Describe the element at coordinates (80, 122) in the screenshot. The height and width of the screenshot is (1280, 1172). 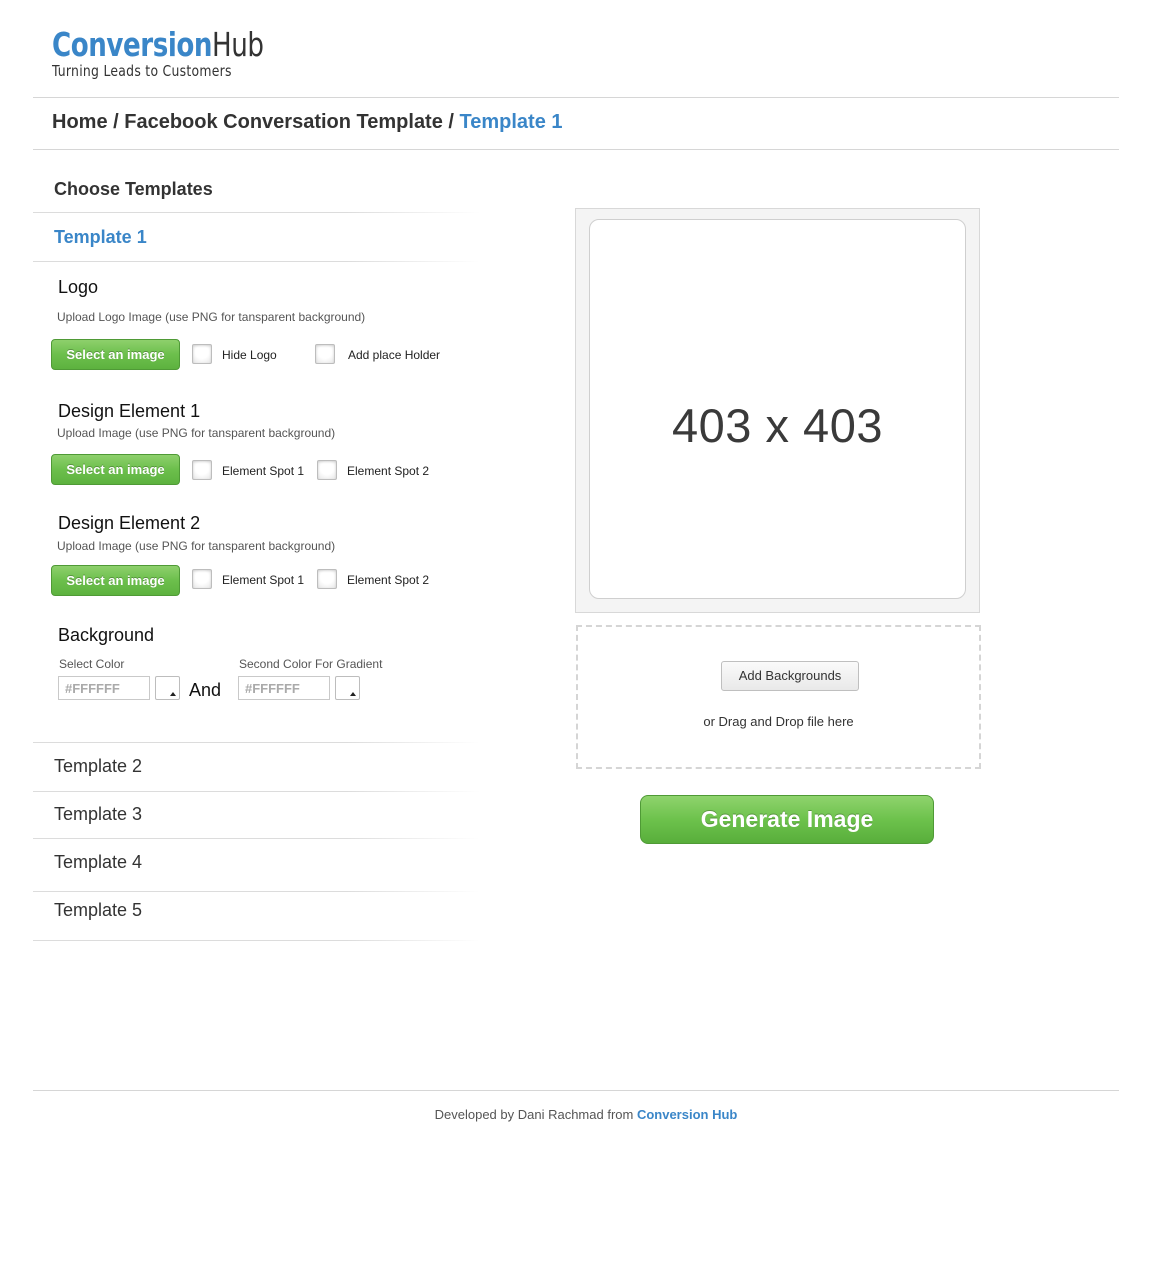
I see `breadcrumb-home: Home` at that location.